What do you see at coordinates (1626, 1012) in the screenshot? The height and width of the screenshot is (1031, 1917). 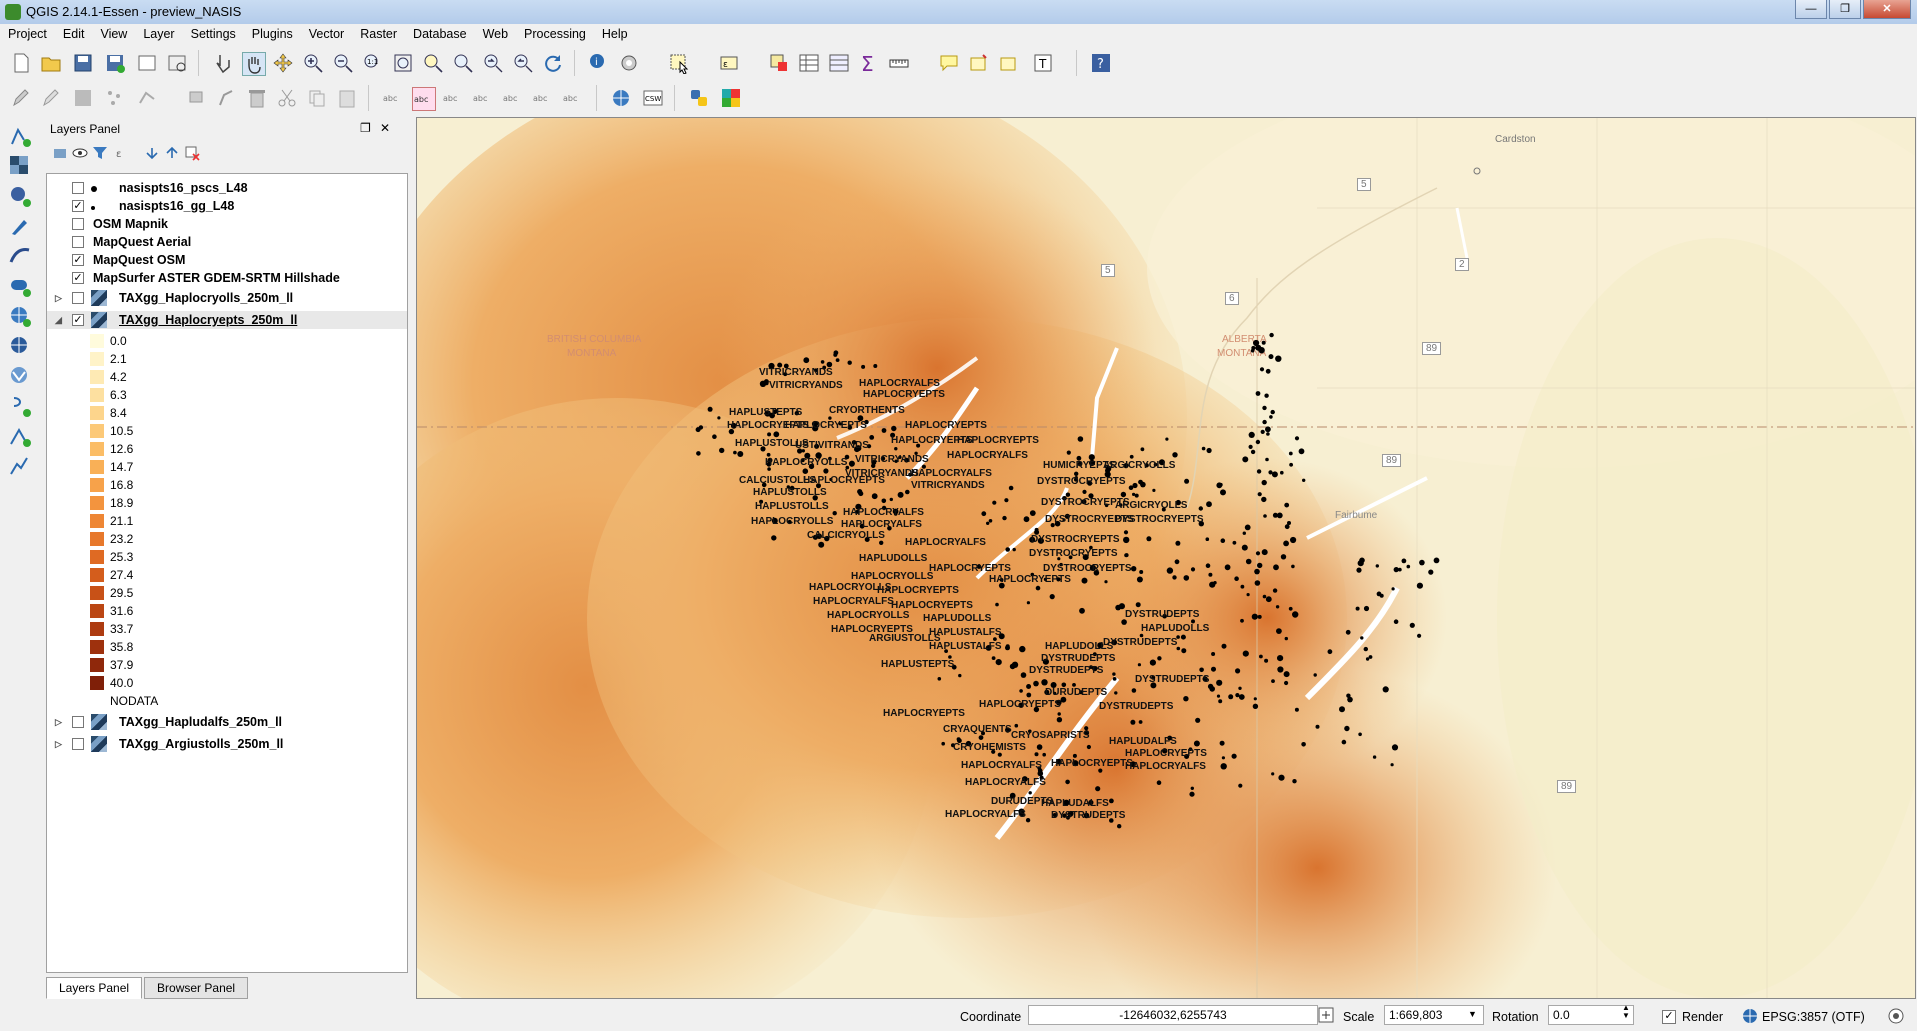 I see `rotation-spinner-icon: ▲ ▼` at bounding box center [1626, 1012].